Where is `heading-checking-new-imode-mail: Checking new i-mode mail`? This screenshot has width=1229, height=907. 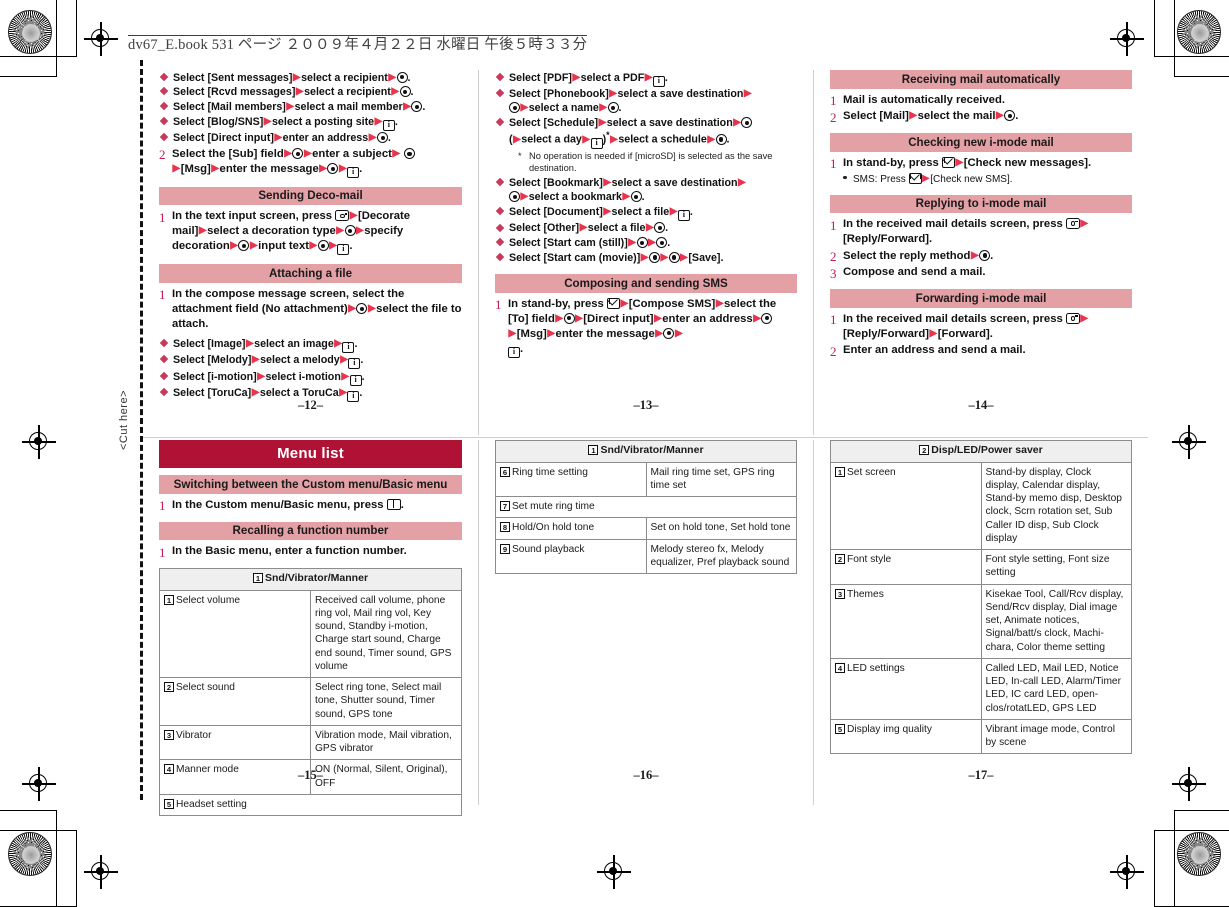
heading-checking-new-imode-mail: Checking new i-mode mail is located at coordinates (981, 142).